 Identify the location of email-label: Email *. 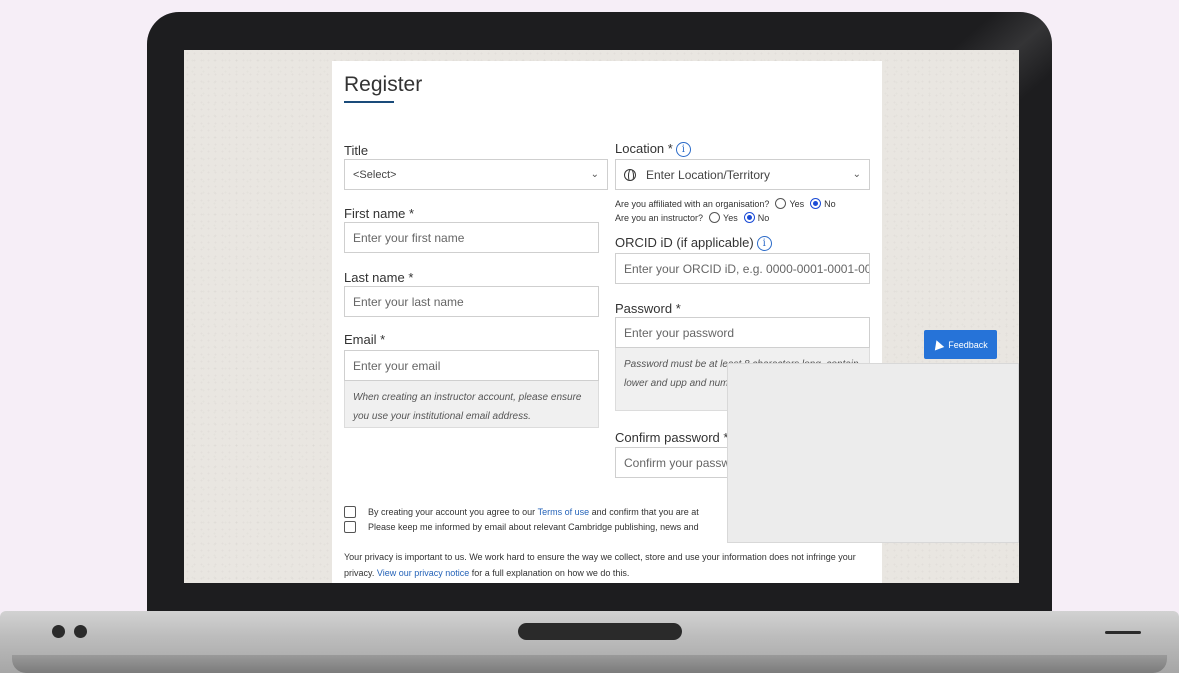
(365, 339).